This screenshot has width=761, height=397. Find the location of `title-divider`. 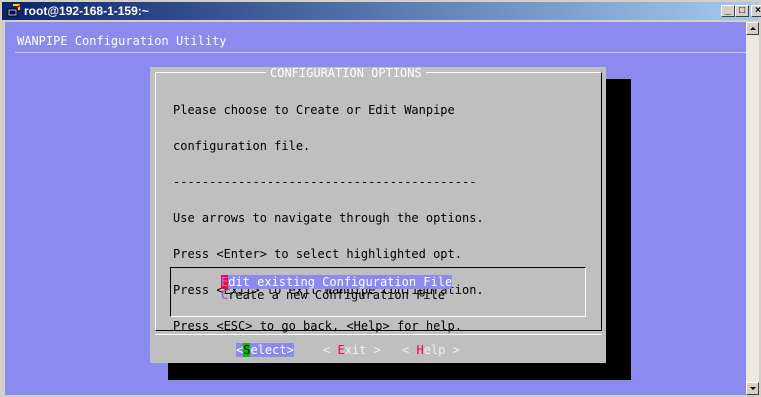

title-divider is located at coordinates (380, 52).